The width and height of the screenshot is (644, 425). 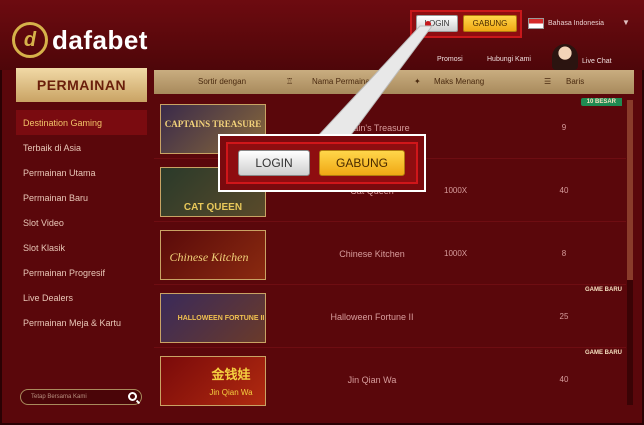 I want to click on game-lines: 8, so click(x=564, y=253).